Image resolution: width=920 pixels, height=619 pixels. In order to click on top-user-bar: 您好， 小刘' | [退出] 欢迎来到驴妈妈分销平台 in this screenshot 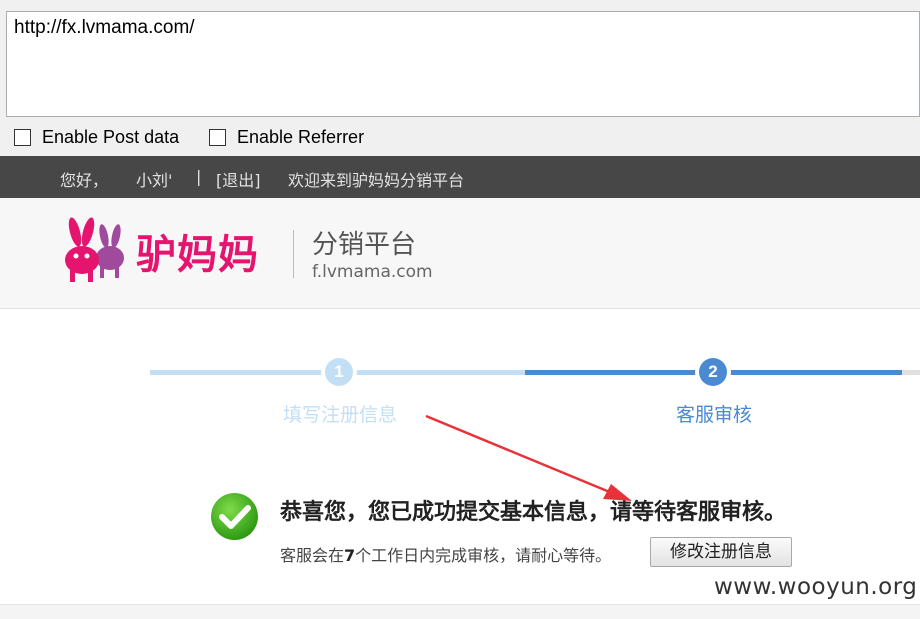, I will do `click(460, 177)`.